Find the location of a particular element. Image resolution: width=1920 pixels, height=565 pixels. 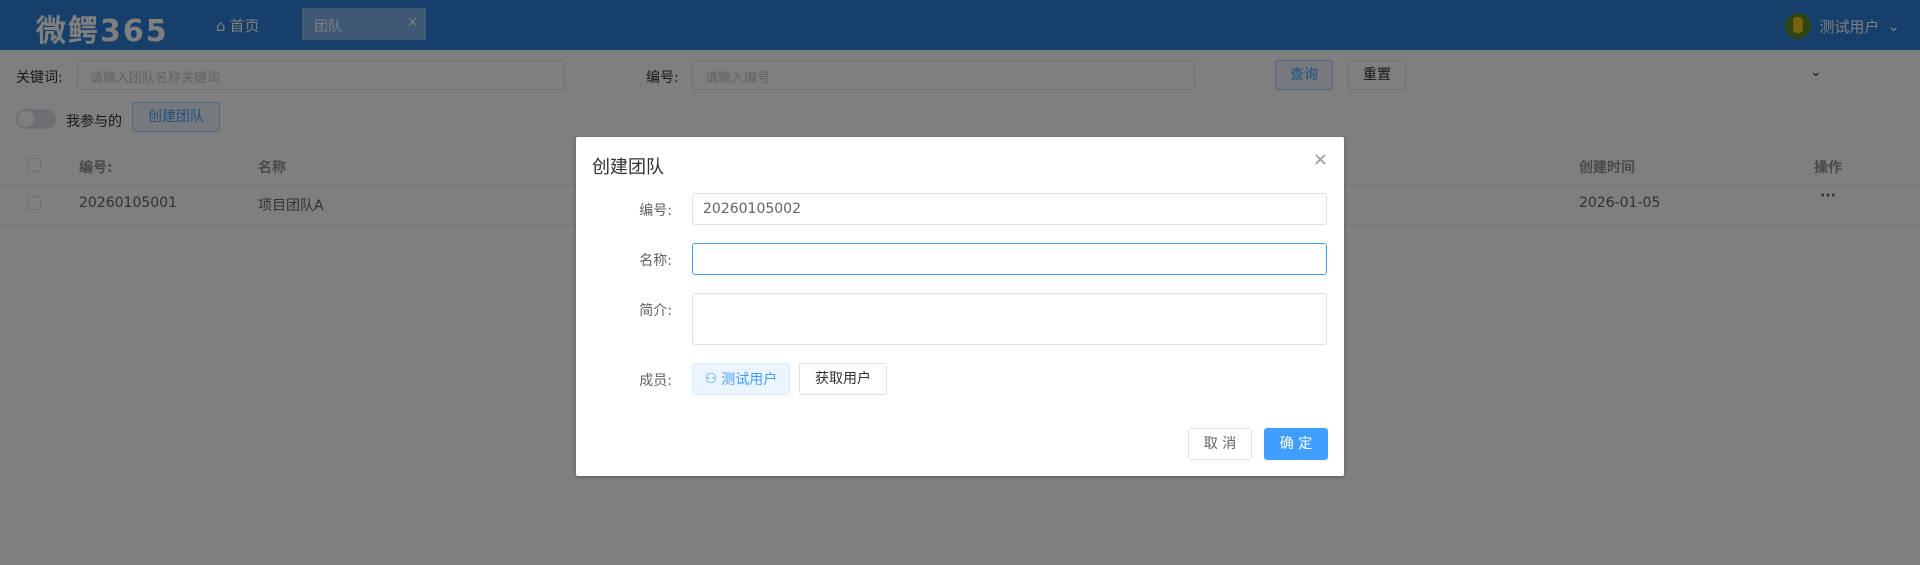

dialog-title: 创建团队 is located at coordinates (628, 167).